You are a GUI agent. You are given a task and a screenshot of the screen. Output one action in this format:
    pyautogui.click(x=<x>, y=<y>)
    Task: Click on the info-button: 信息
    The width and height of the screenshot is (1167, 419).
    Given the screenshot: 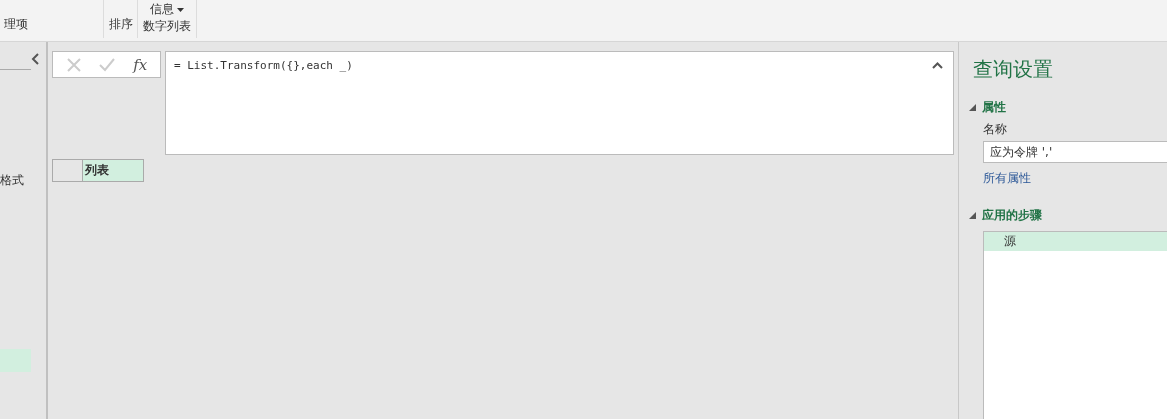 What is the action you would take?
    pyautogui.click(x=167, y=9)
    